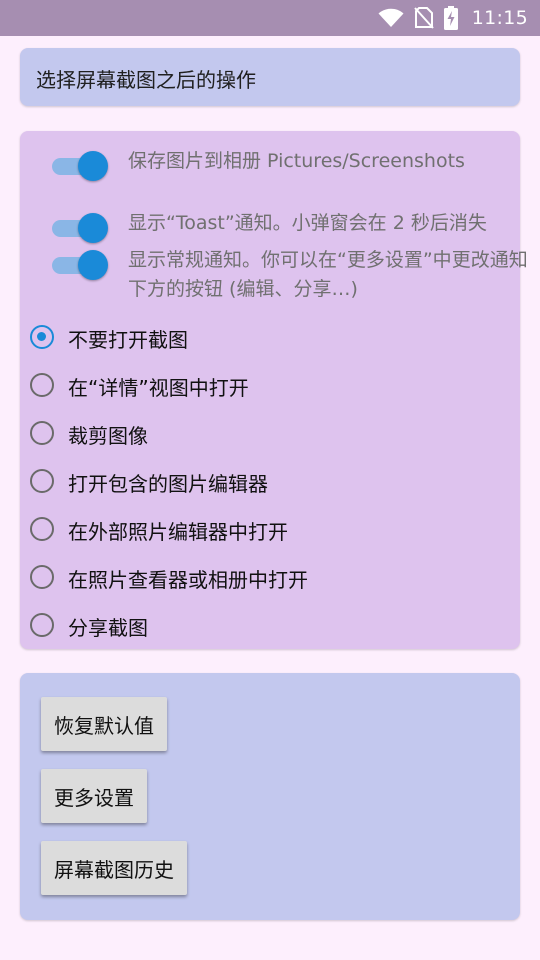 The height and width of the screenshot is (960, 540). Describe the element at coordinates (307, 223) in the screenshot. I see `switch-label: 显示“Toast”通知。小弹窗会在 2 秒后消失` at that location.